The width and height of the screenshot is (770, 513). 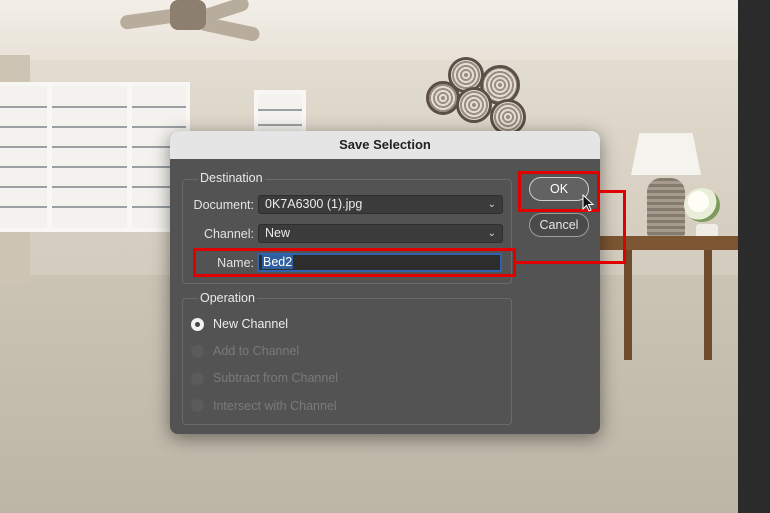 I want to click on ceiling-fan, so click(x=190, y=30).